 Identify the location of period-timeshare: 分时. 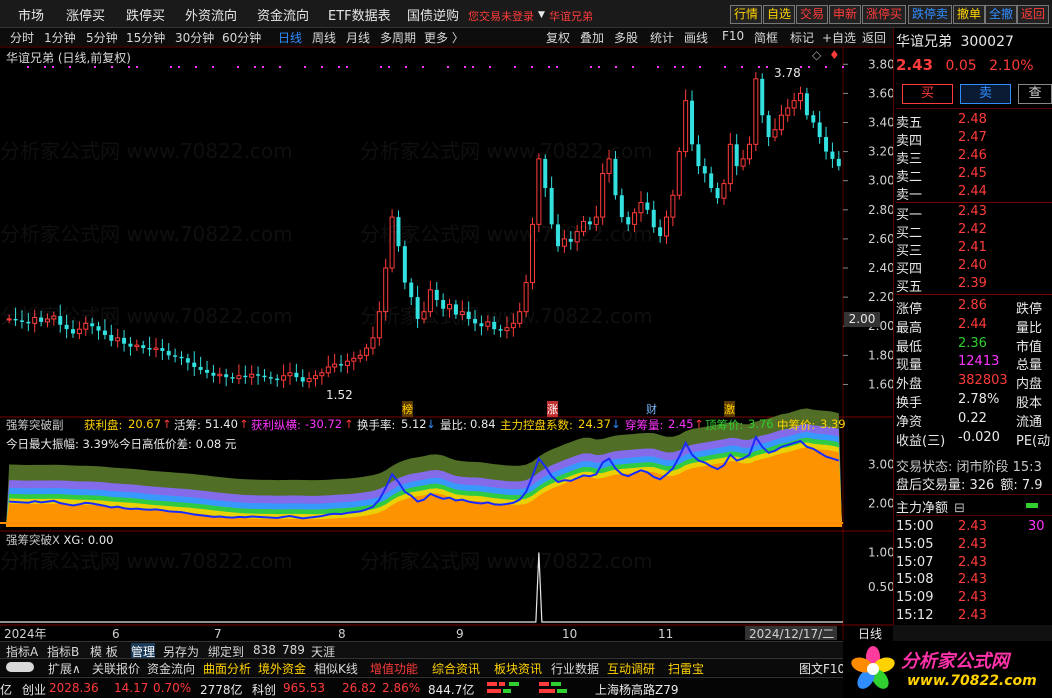
(22, 37).